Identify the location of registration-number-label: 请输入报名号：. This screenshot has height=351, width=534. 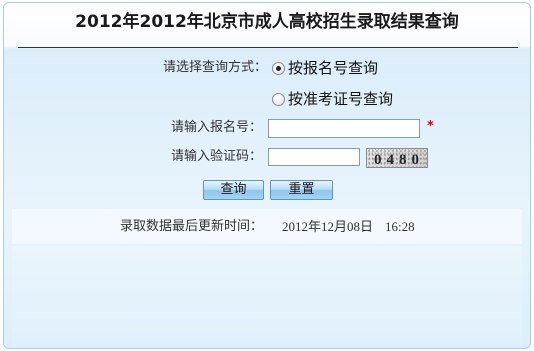
(216, 127).